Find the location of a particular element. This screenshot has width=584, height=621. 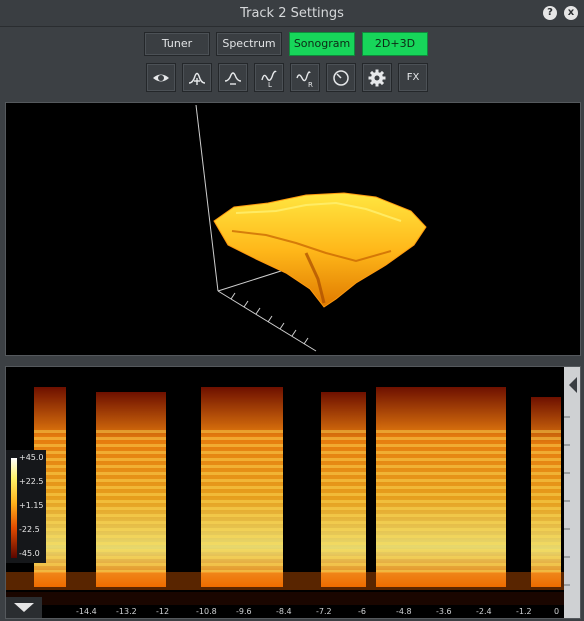

time-tick: -13.2 is located at coordinates (126, 611).